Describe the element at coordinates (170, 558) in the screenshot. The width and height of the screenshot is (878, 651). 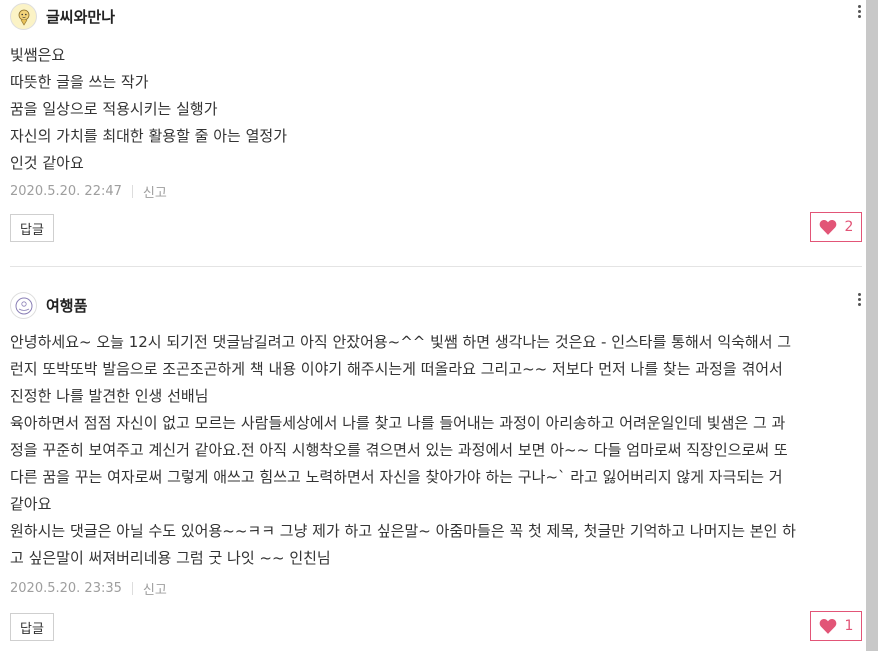
I see `comment-line: 고 싶은말이 써져버리네용 그럼 굿 나잇 ~~ 인친님` at that location.